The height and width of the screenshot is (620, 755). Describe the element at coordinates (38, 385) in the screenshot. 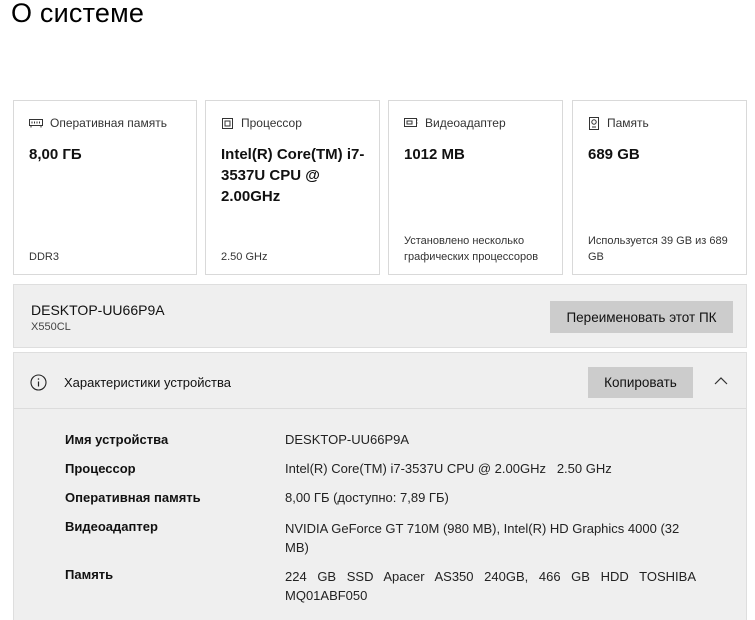

I see `info-icon` at that location.